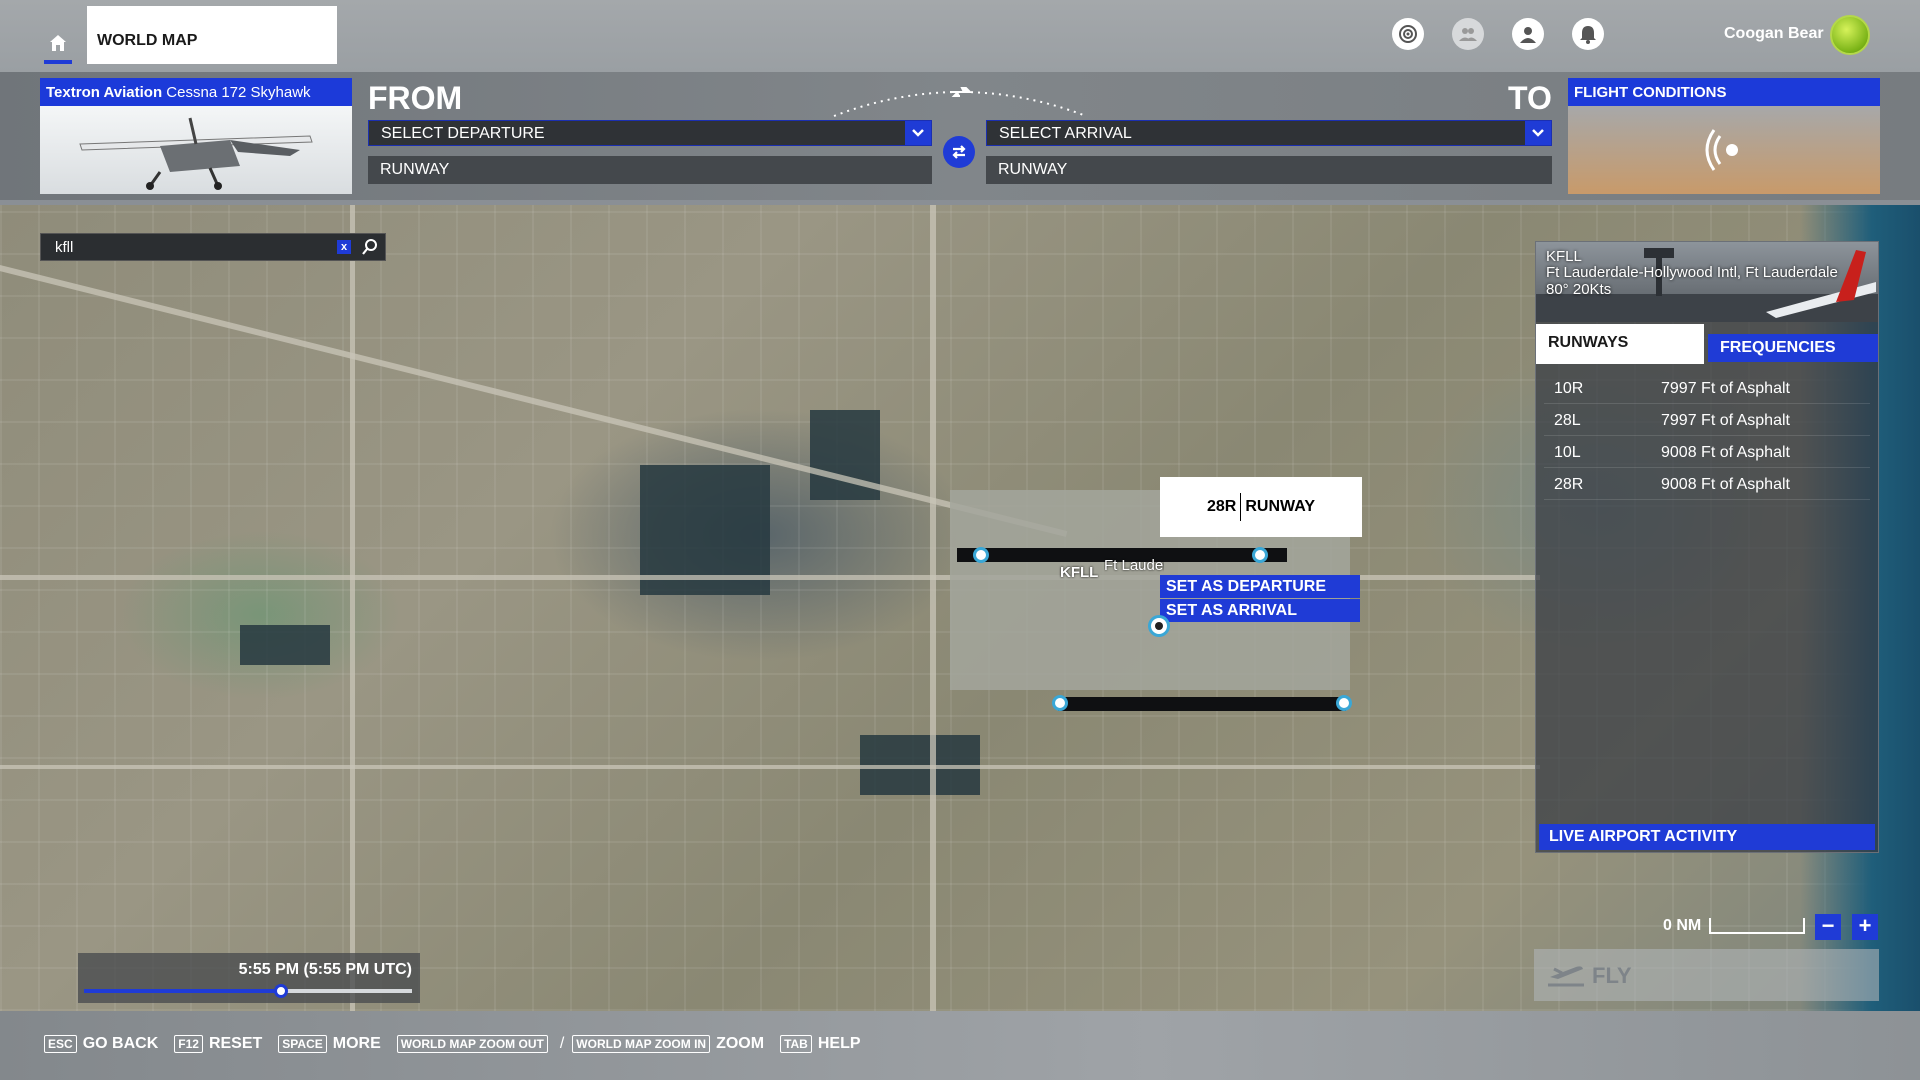  I want to click on airport-context-menu: SET AS DEPARTURE SET AS ARRIVAL, so click(1260, 599).